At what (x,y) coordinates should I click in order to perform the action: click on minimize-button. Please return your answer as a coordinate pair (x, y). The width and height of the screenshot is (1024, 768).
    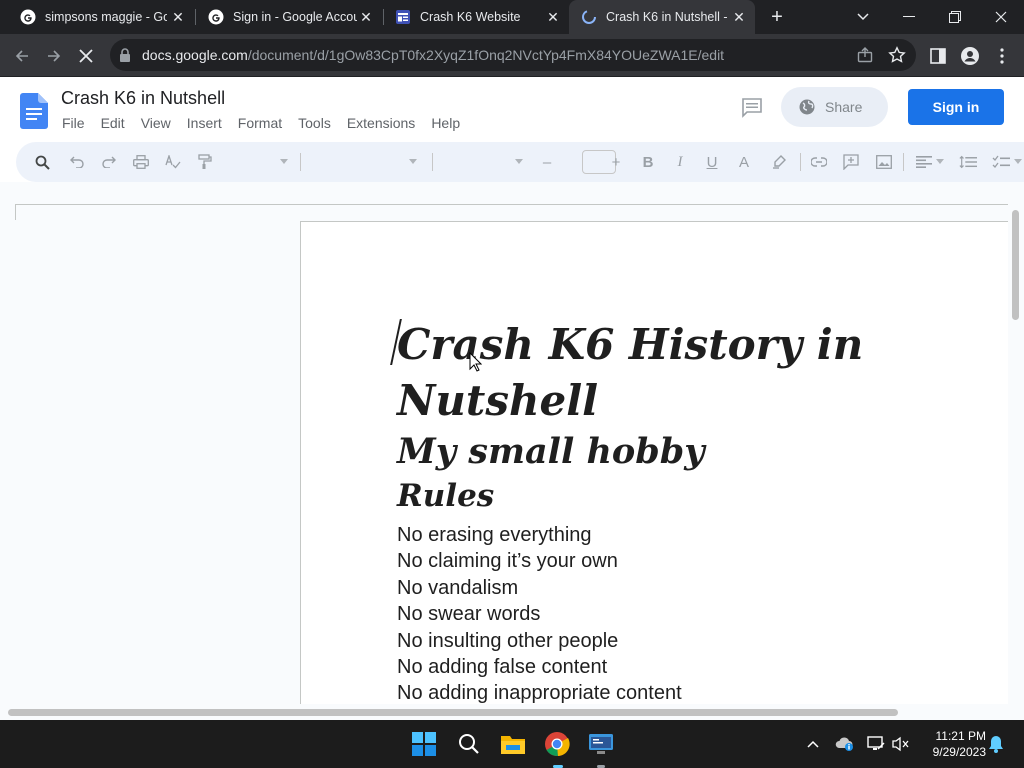
    Looking at the image, I should click on (909, 17).